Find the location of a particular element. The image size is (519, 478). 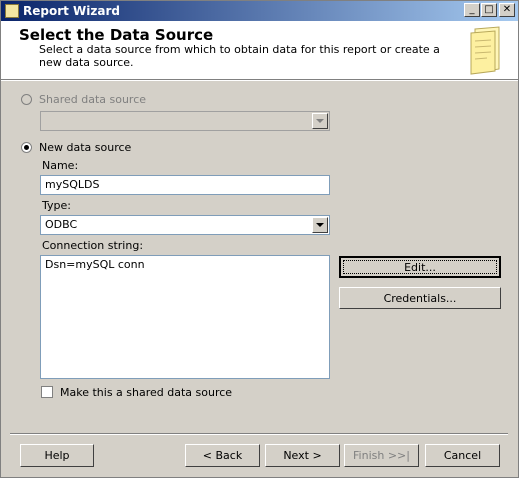

shared-source-radio is located at coordinates (26, 99).